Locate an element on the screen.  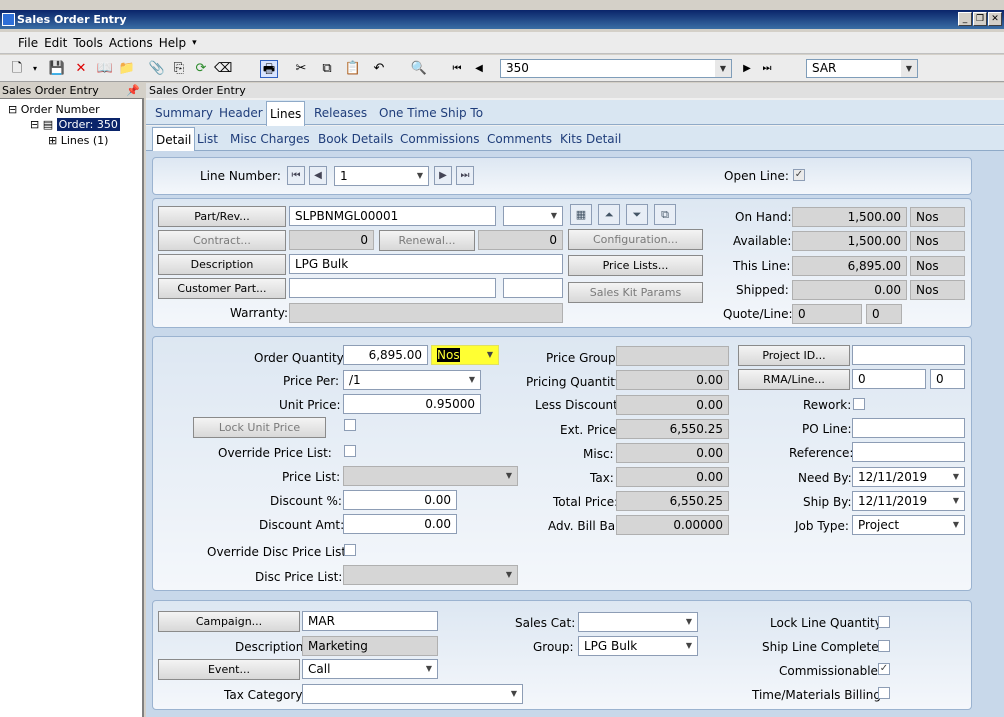
cut-icon: ✂ is located at coordinates (301, 69).